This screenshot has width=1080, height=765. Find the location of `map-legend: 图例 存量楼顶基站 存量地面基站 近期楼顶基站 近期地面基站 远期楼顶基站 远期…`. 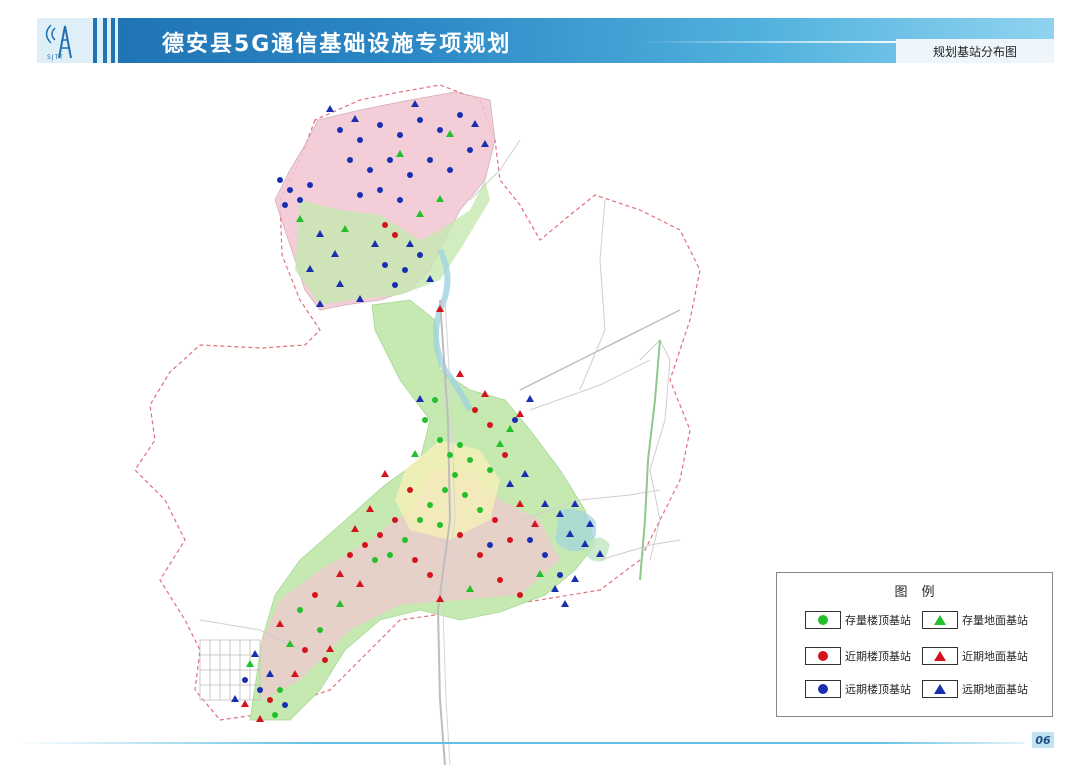

map-legend: 图例 存量楼顶基站 存量地面基站 近期楼顶基站 近期地面基站 远期楼顶基站 远期… is located at coordinates (914, 644).